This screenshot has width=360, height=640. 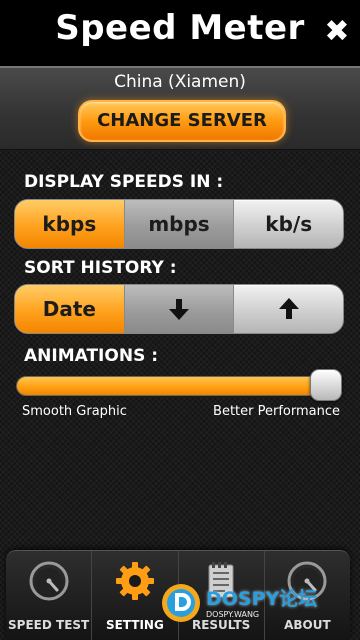 I want to click on watermark: DOSPY论坛 DOSPY.WANG, so click(x=260, y=603).